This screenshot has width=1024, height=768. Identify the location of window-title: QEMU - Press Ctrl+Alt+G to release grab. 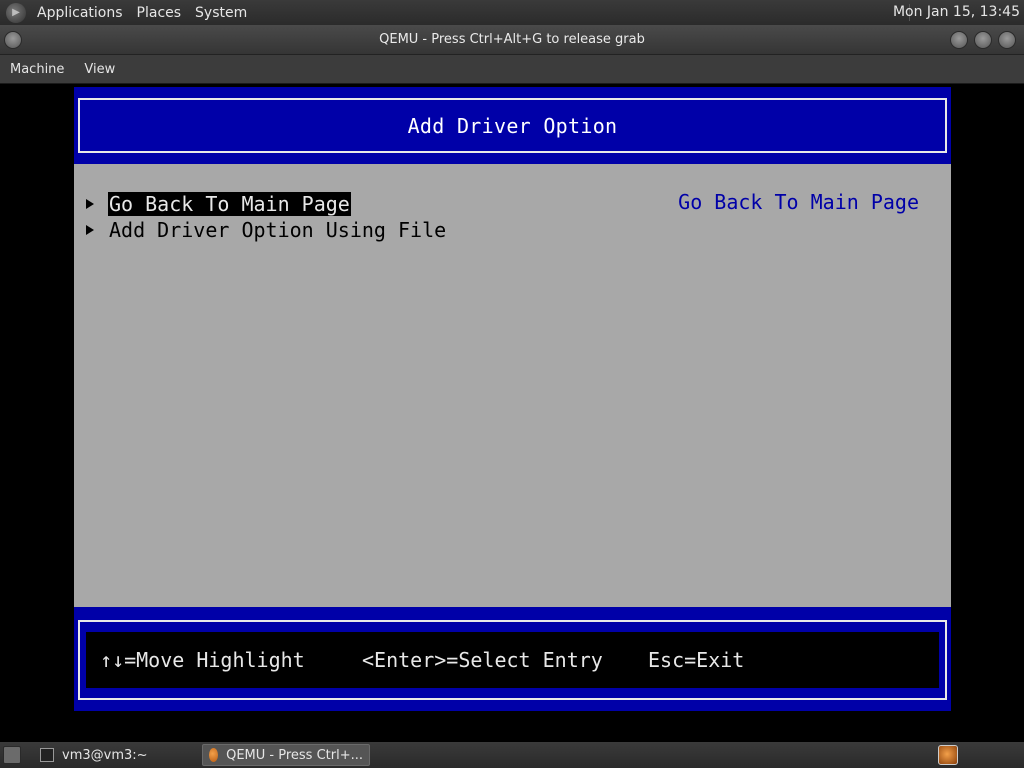
(512, 39).